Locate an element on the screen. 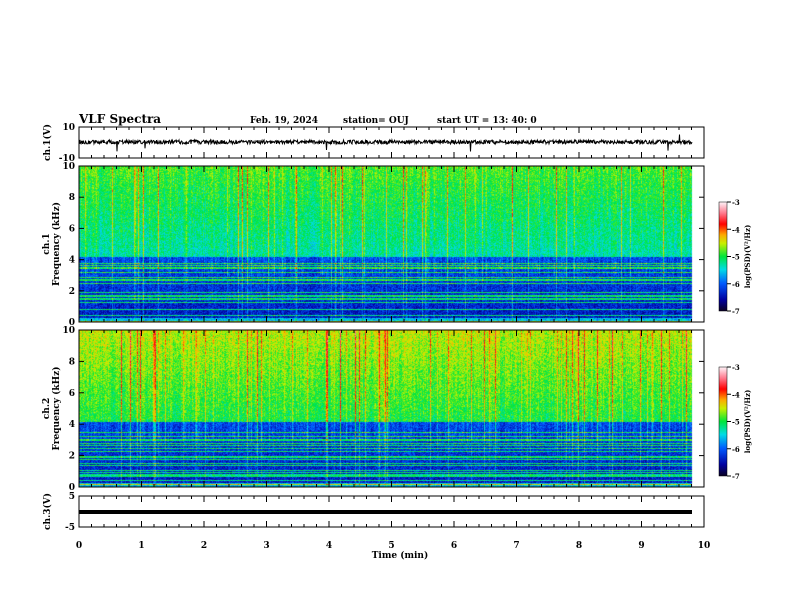 The image size is (792, 612). x-tick-label: 1 is located at coordinates (141, 546).